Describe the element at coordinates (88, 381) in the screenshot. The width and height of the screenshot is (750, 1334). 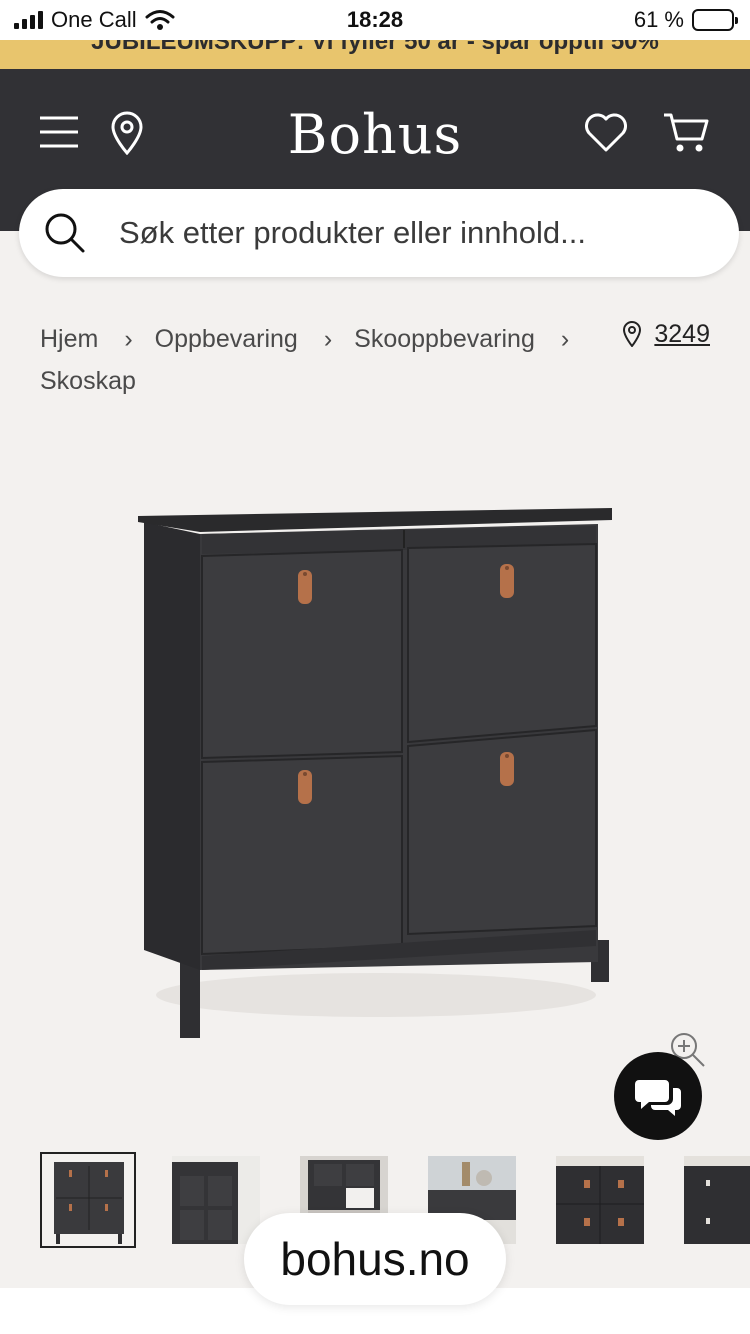
I see `breadcrumb-item-skoskap: Skoskap` at that location.